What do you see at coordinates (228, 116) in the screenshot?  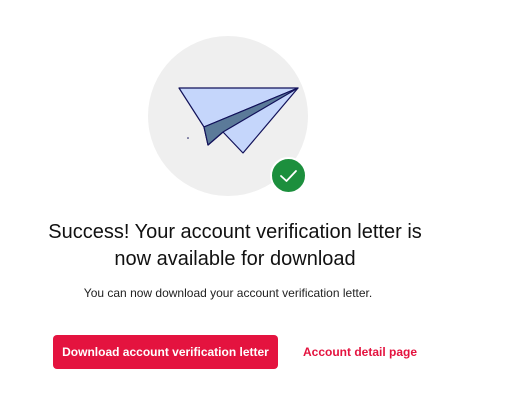 I see `success-illustration` at bounding box center [228, 116].